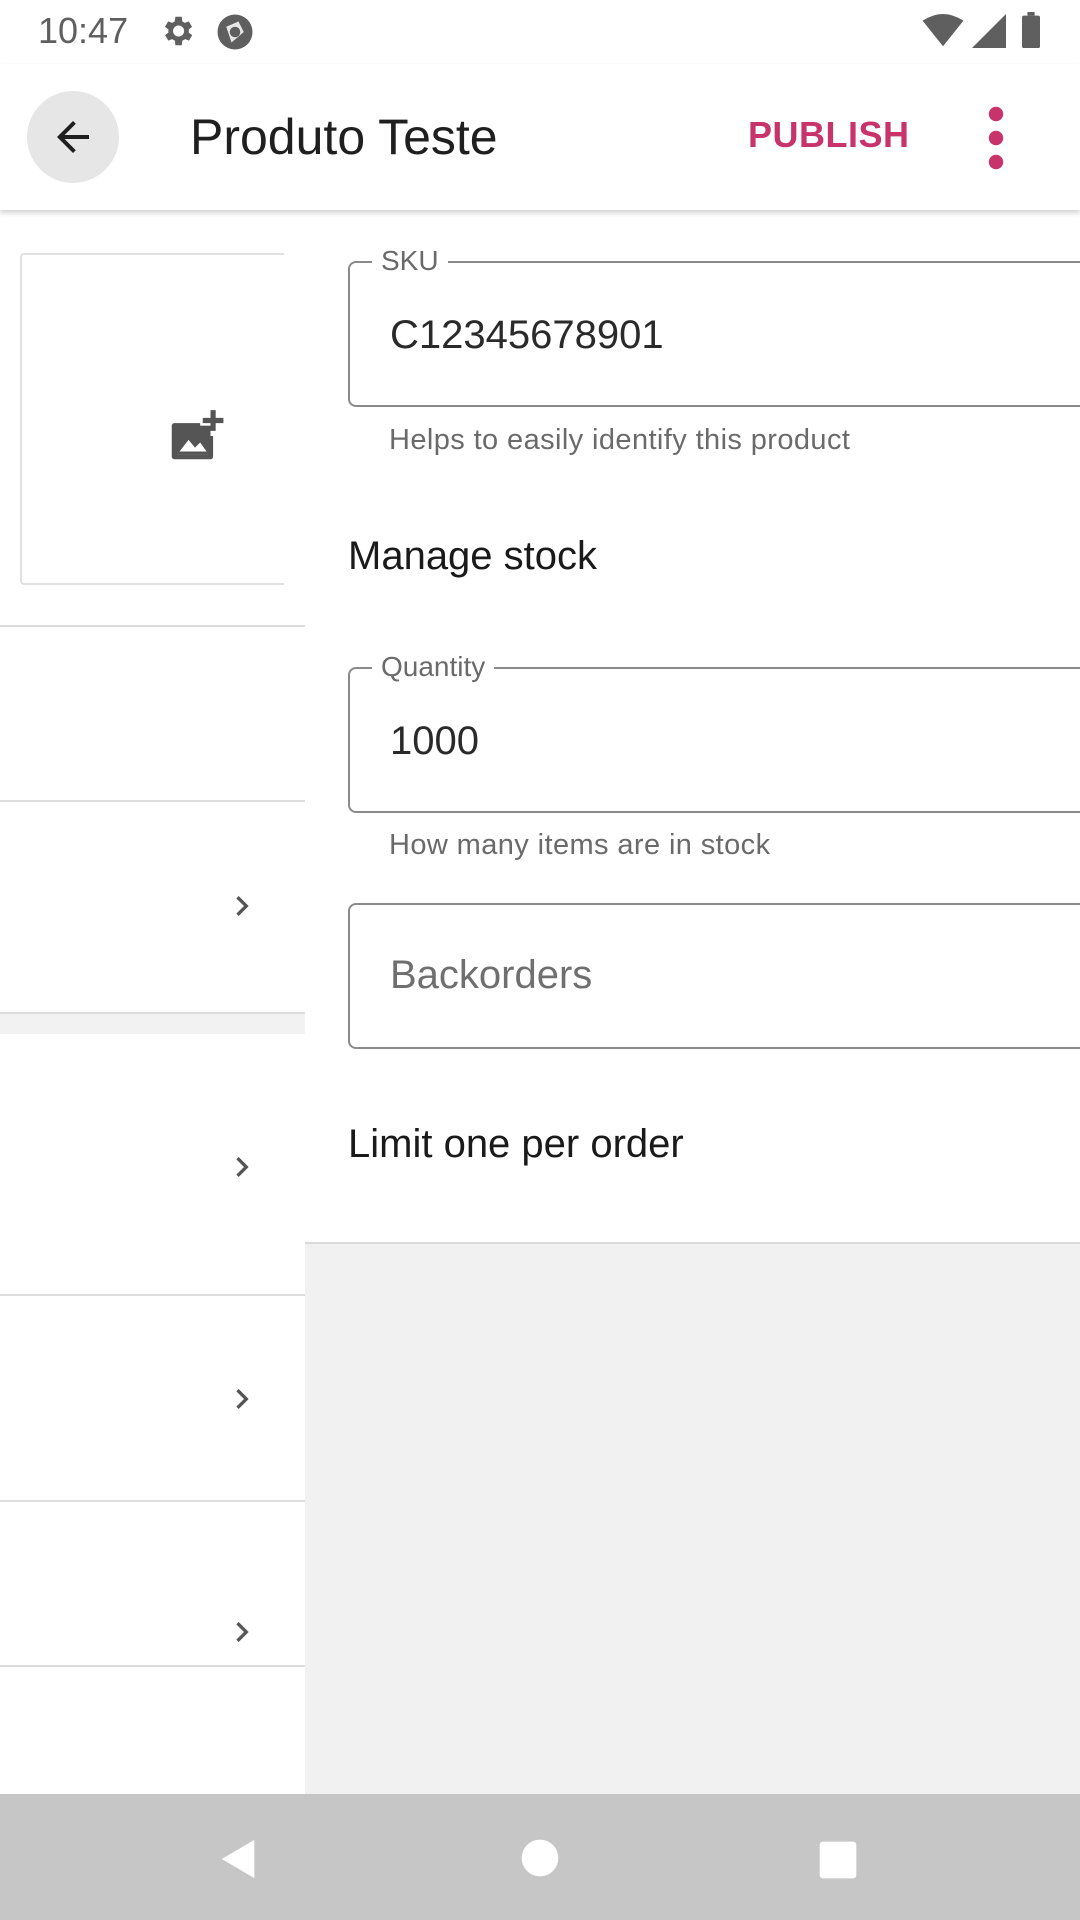  I want to click on system-nav-bar, so click(540, 1857).